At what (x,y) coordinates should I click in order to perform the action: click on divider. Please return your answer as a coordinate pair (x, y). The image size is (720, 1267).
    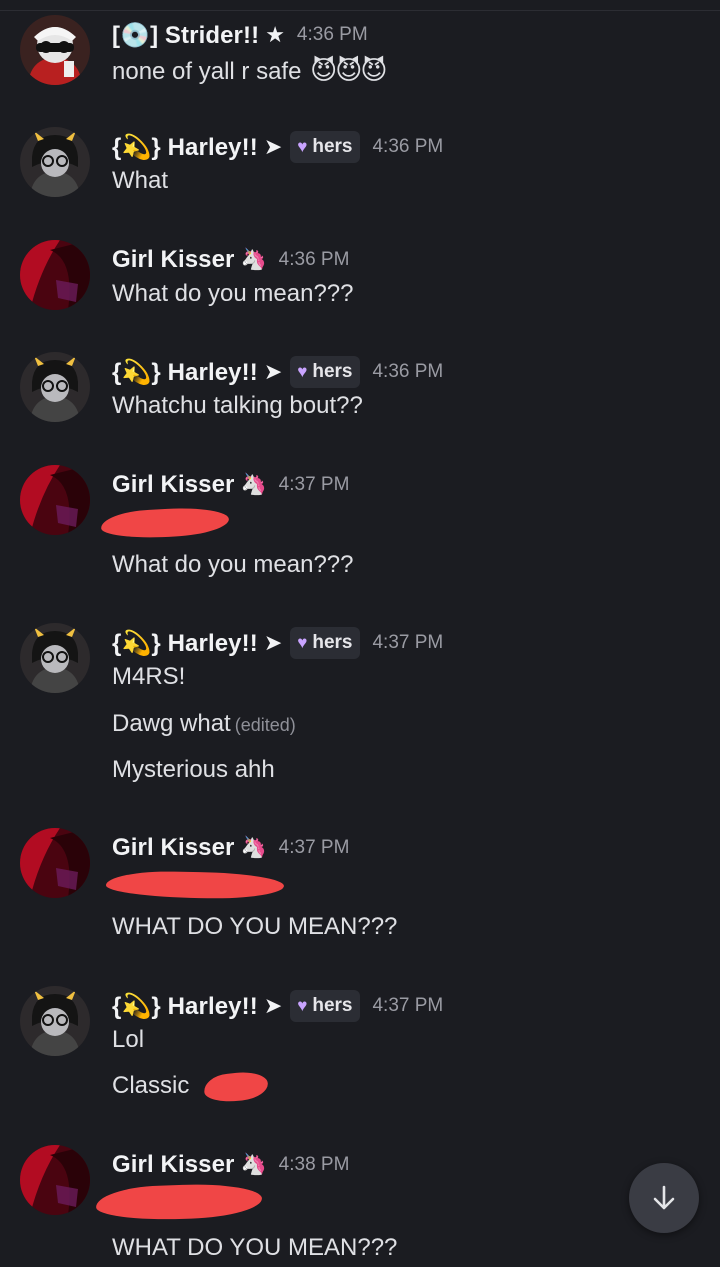
    Looking at the image, I should click on (360, 10).